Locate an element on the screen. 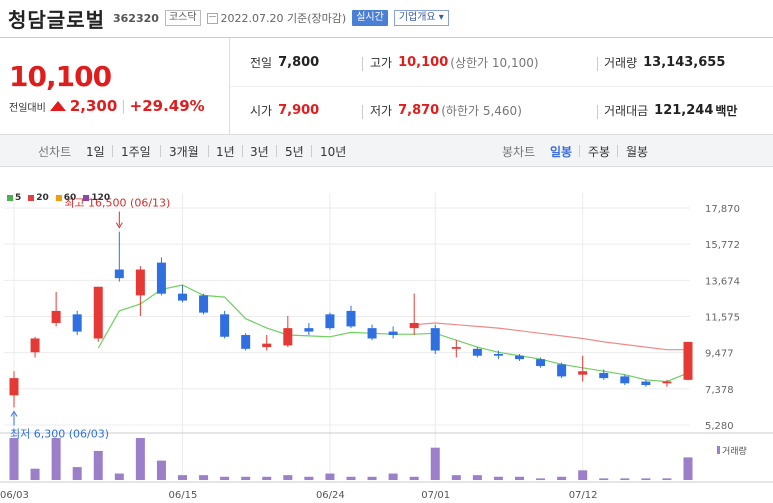 The image size is (773, 503). low-value: 7,870 is located at coordinates (419, 110).